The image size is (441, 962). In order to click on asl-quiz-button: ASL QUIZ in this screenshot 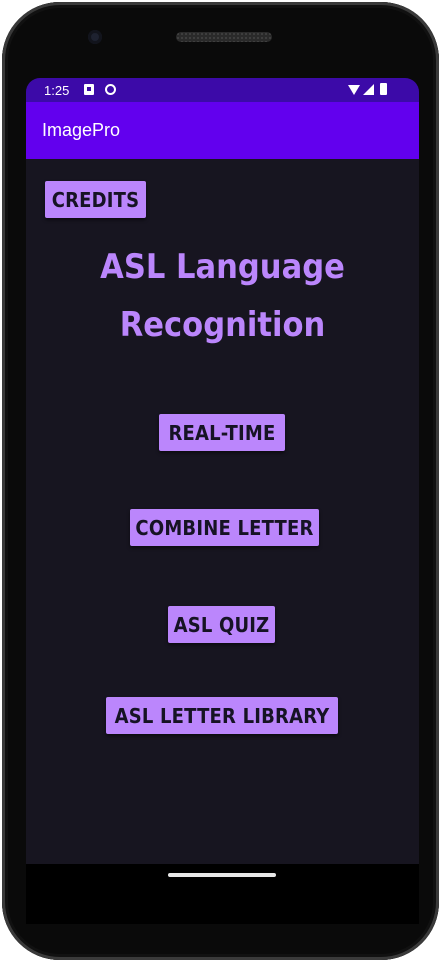, I will do `click(221, 624)`.